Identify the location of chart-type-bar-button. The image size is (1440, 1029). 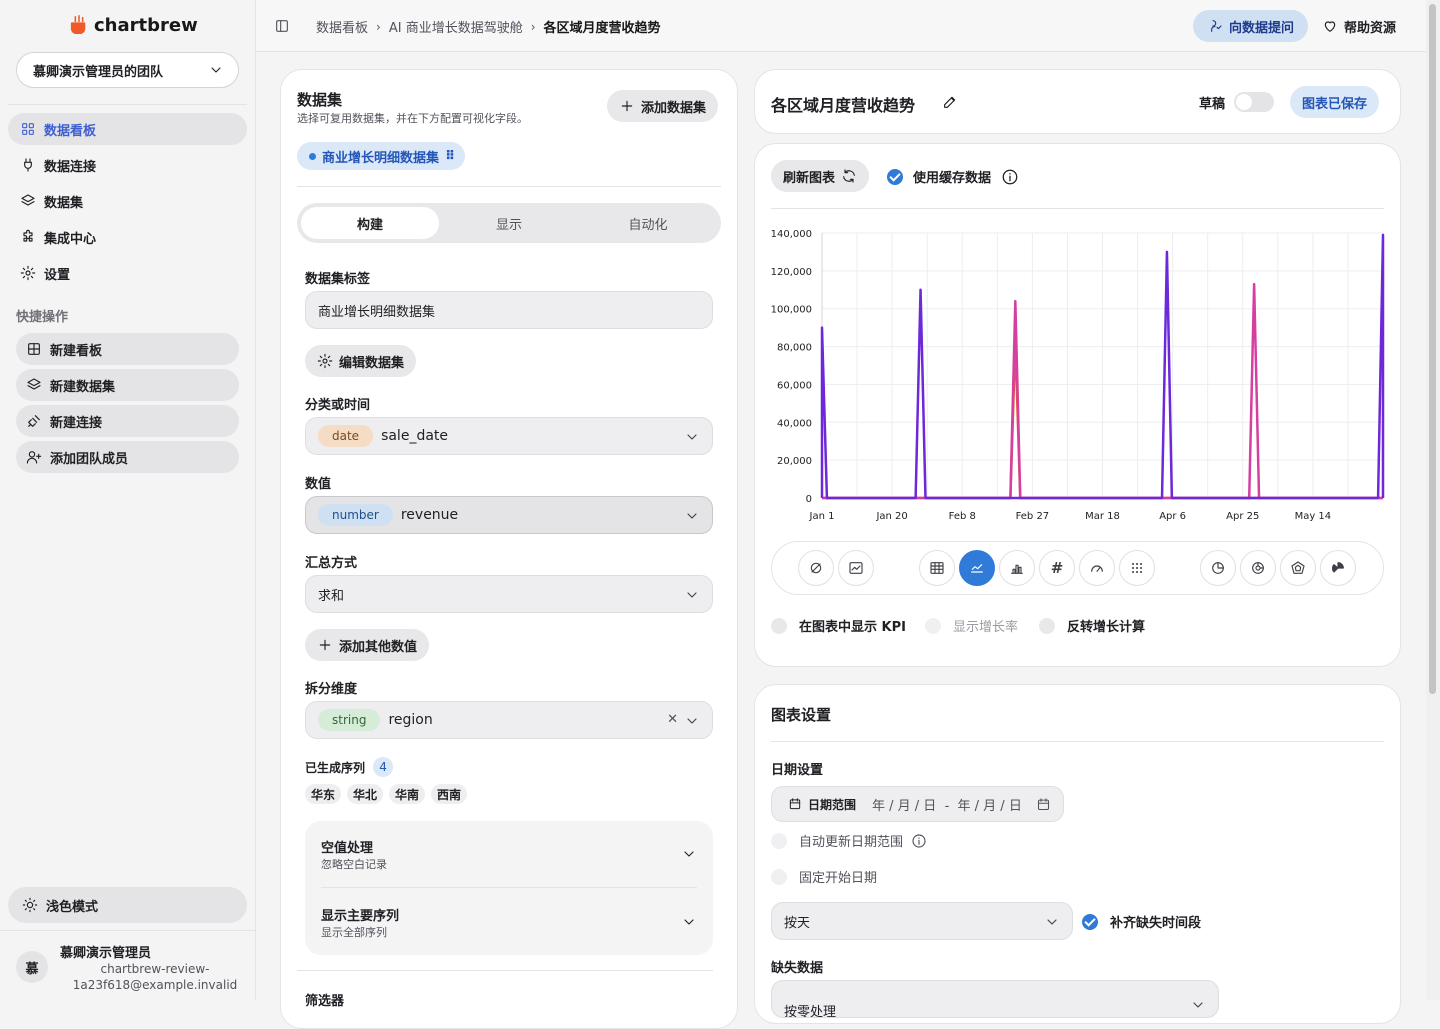
(1017, 568).